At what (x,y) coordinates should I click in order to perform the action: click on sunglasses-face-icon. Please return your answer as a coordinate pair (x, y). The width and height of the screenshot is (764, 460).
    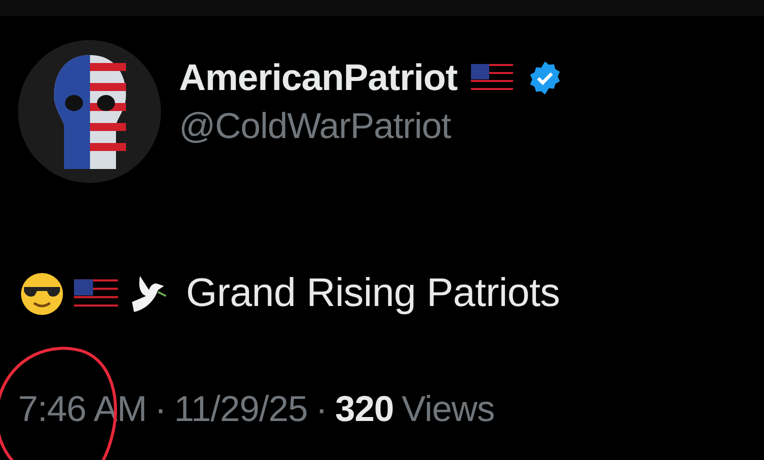
    Looking at the image, I should click on (42, 294).